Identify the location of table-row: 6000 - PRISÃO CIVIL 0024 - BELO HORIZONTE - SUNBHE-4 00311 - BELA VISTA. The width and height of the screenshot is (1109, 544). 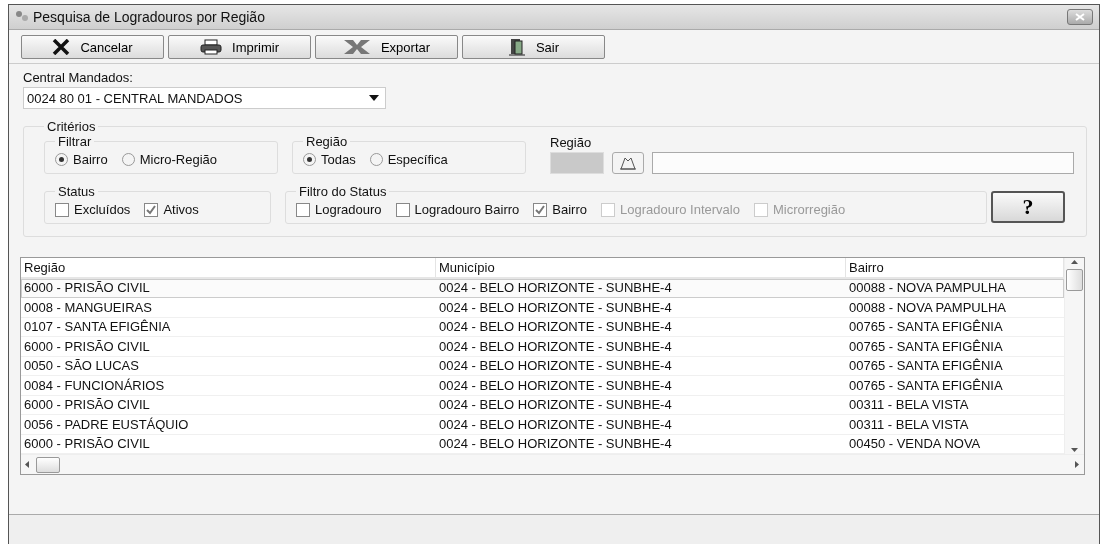
(542, 405).